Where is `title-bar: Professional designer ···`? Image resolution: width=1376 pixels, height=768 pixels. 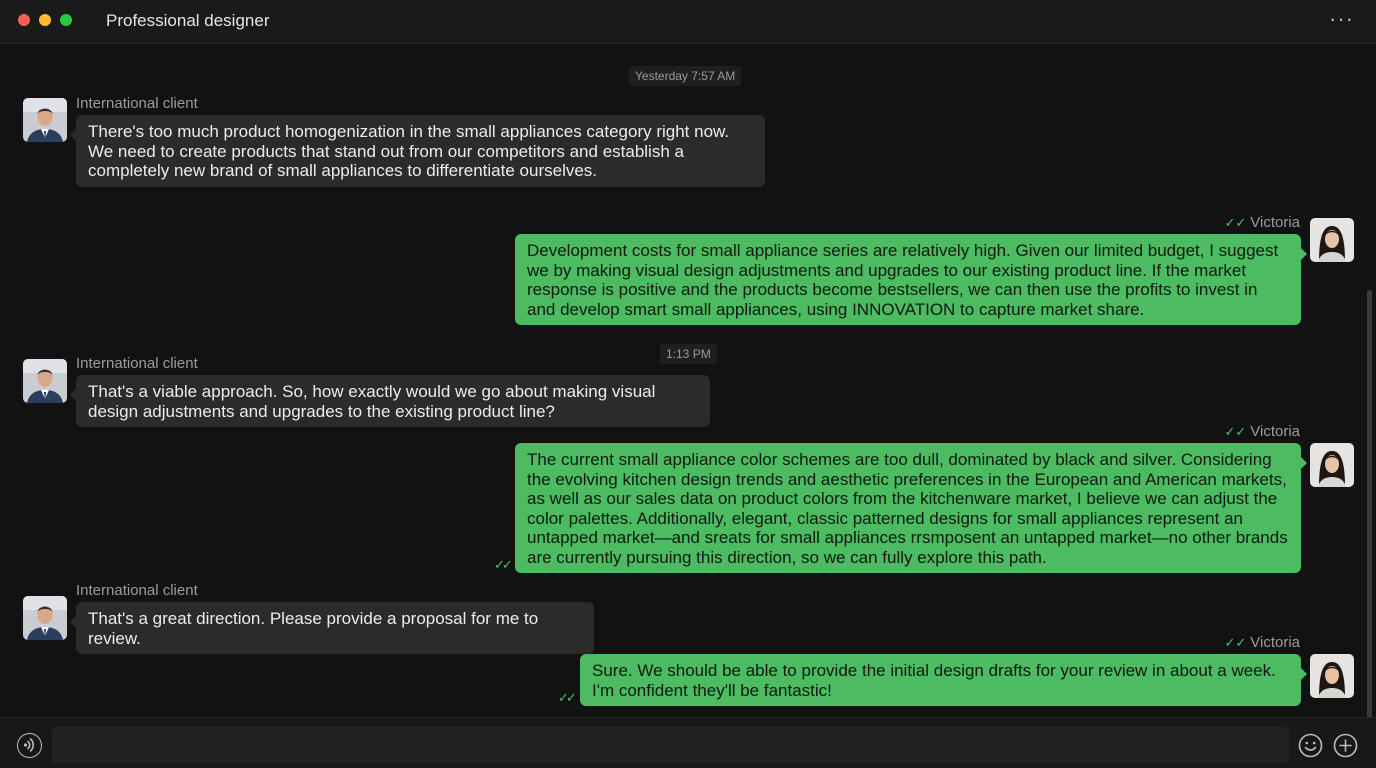
title-bar: Professional designer ··· is located at coordinates (688, 22).